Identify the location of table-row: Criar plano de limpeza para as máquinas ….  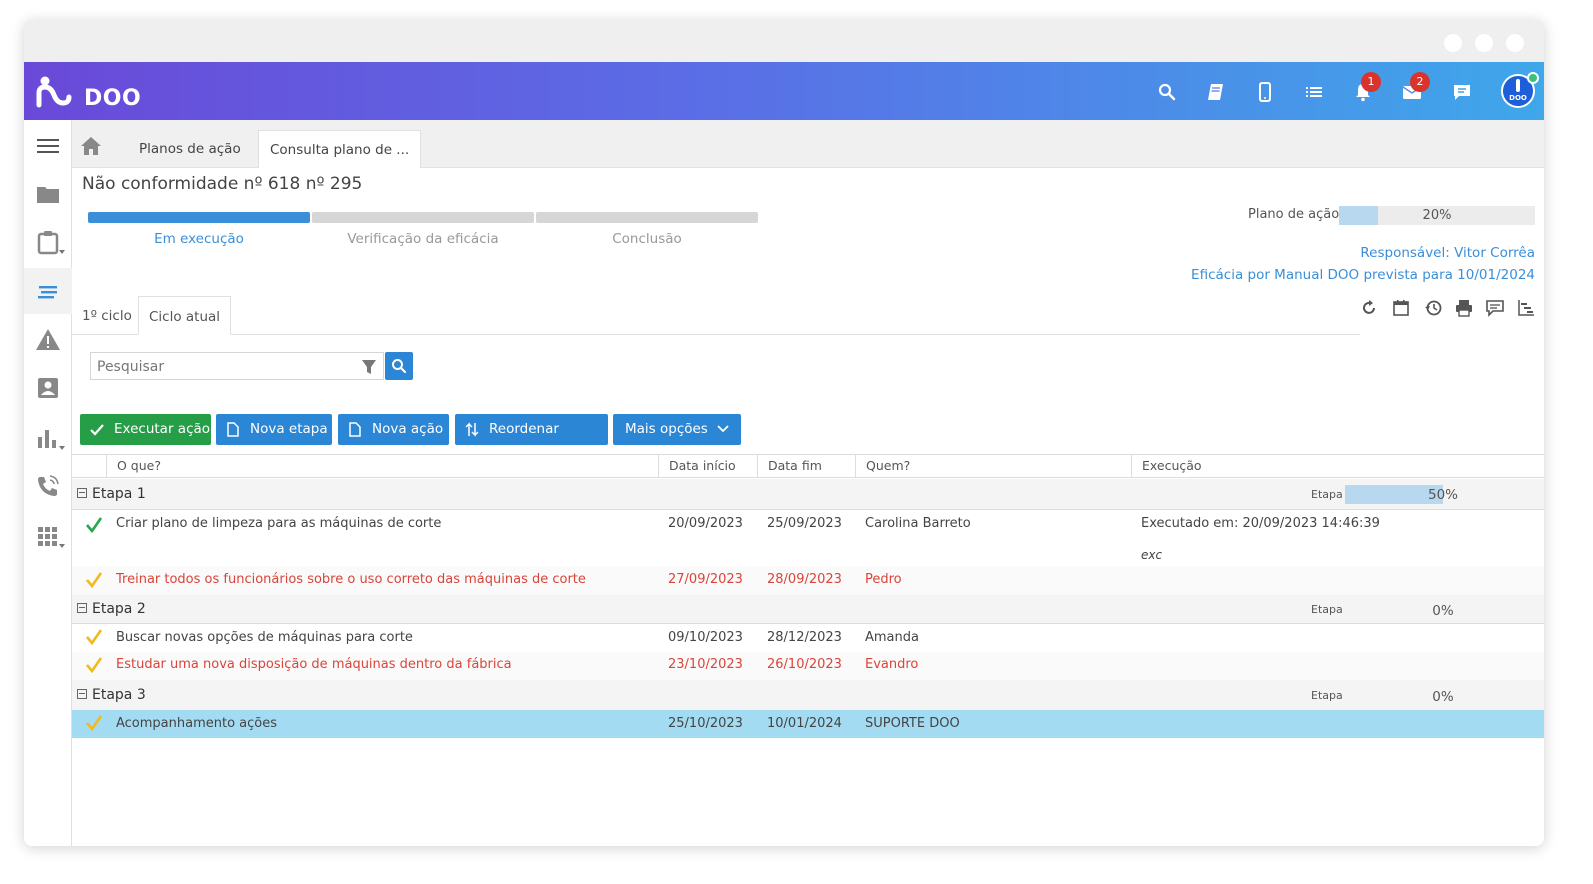
(808, 538).